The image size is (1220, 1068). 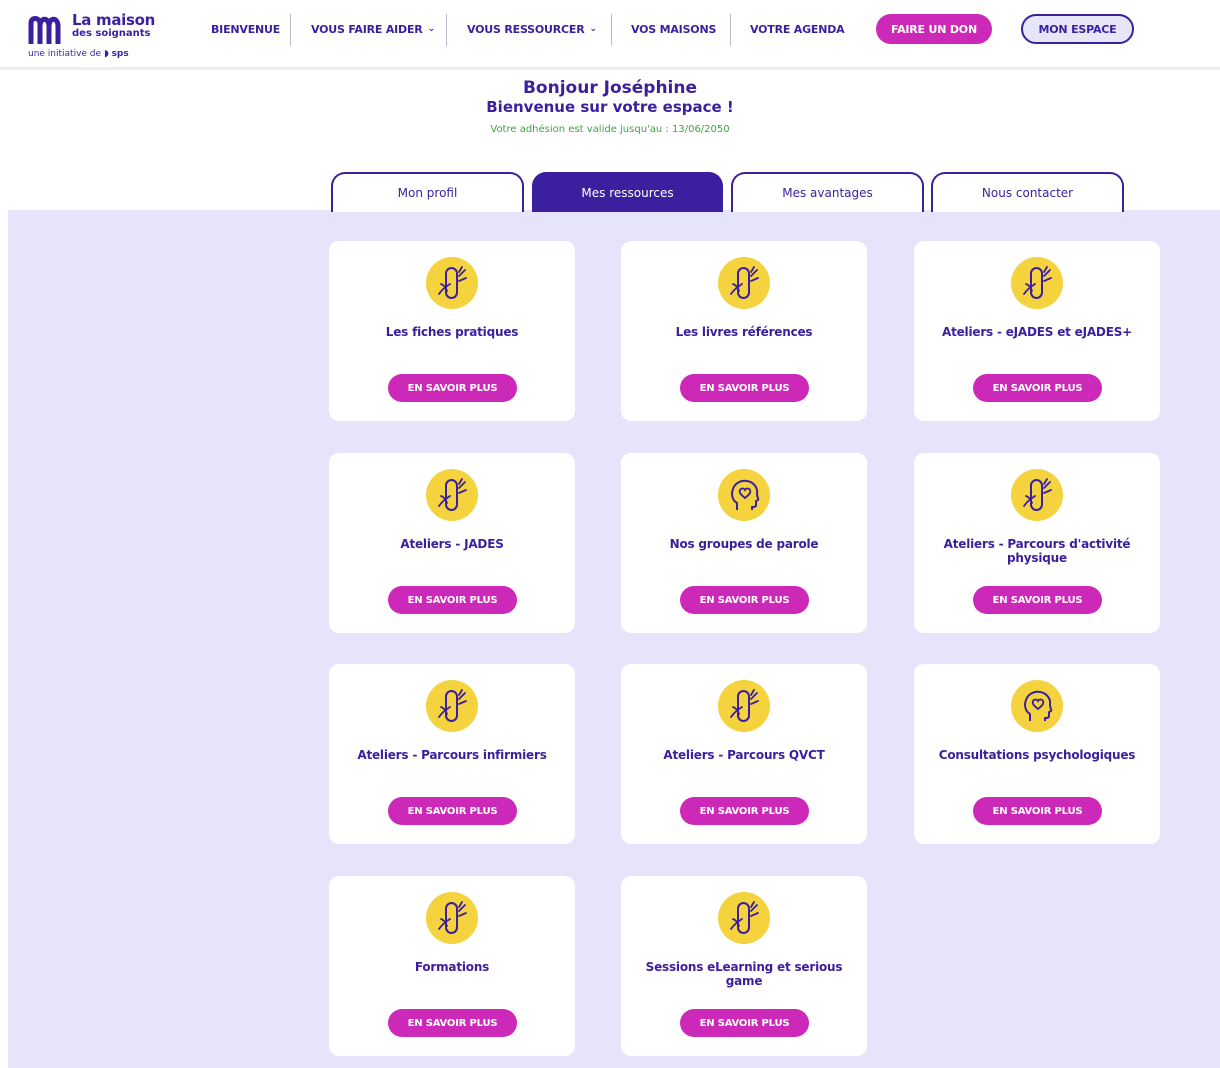 What do you see at coordinates (120, 54) in the screenshot?
I see `logo-tagline-brand: sps` at bounding box center [120, 54].